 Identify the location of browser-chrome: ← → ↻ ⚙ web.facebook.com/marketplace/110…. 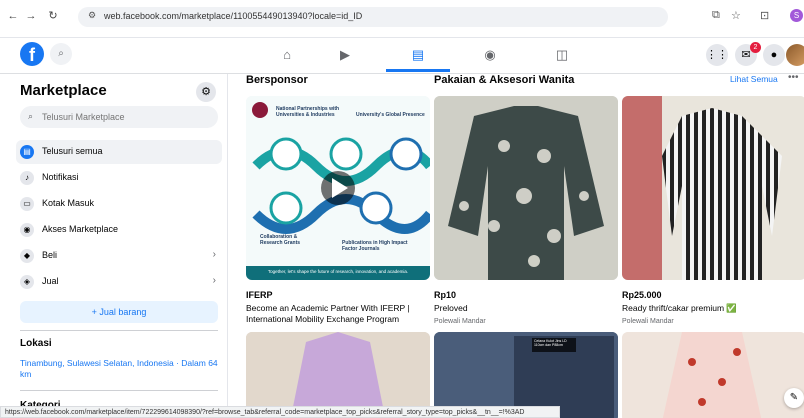
(402, 19).